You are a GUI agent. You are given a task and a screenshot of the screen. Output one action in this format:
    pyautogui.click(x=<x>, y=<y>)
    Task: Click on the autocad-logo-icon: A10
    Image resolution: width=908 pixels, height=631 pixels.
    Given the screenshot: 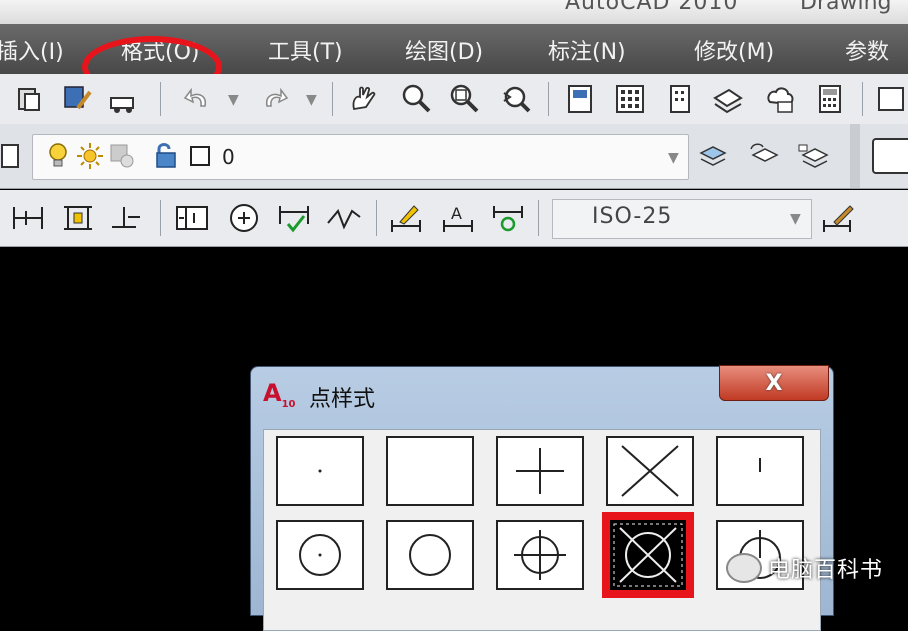 What is the action you would take?
    pyautogui.click(x=279, y=394)
    